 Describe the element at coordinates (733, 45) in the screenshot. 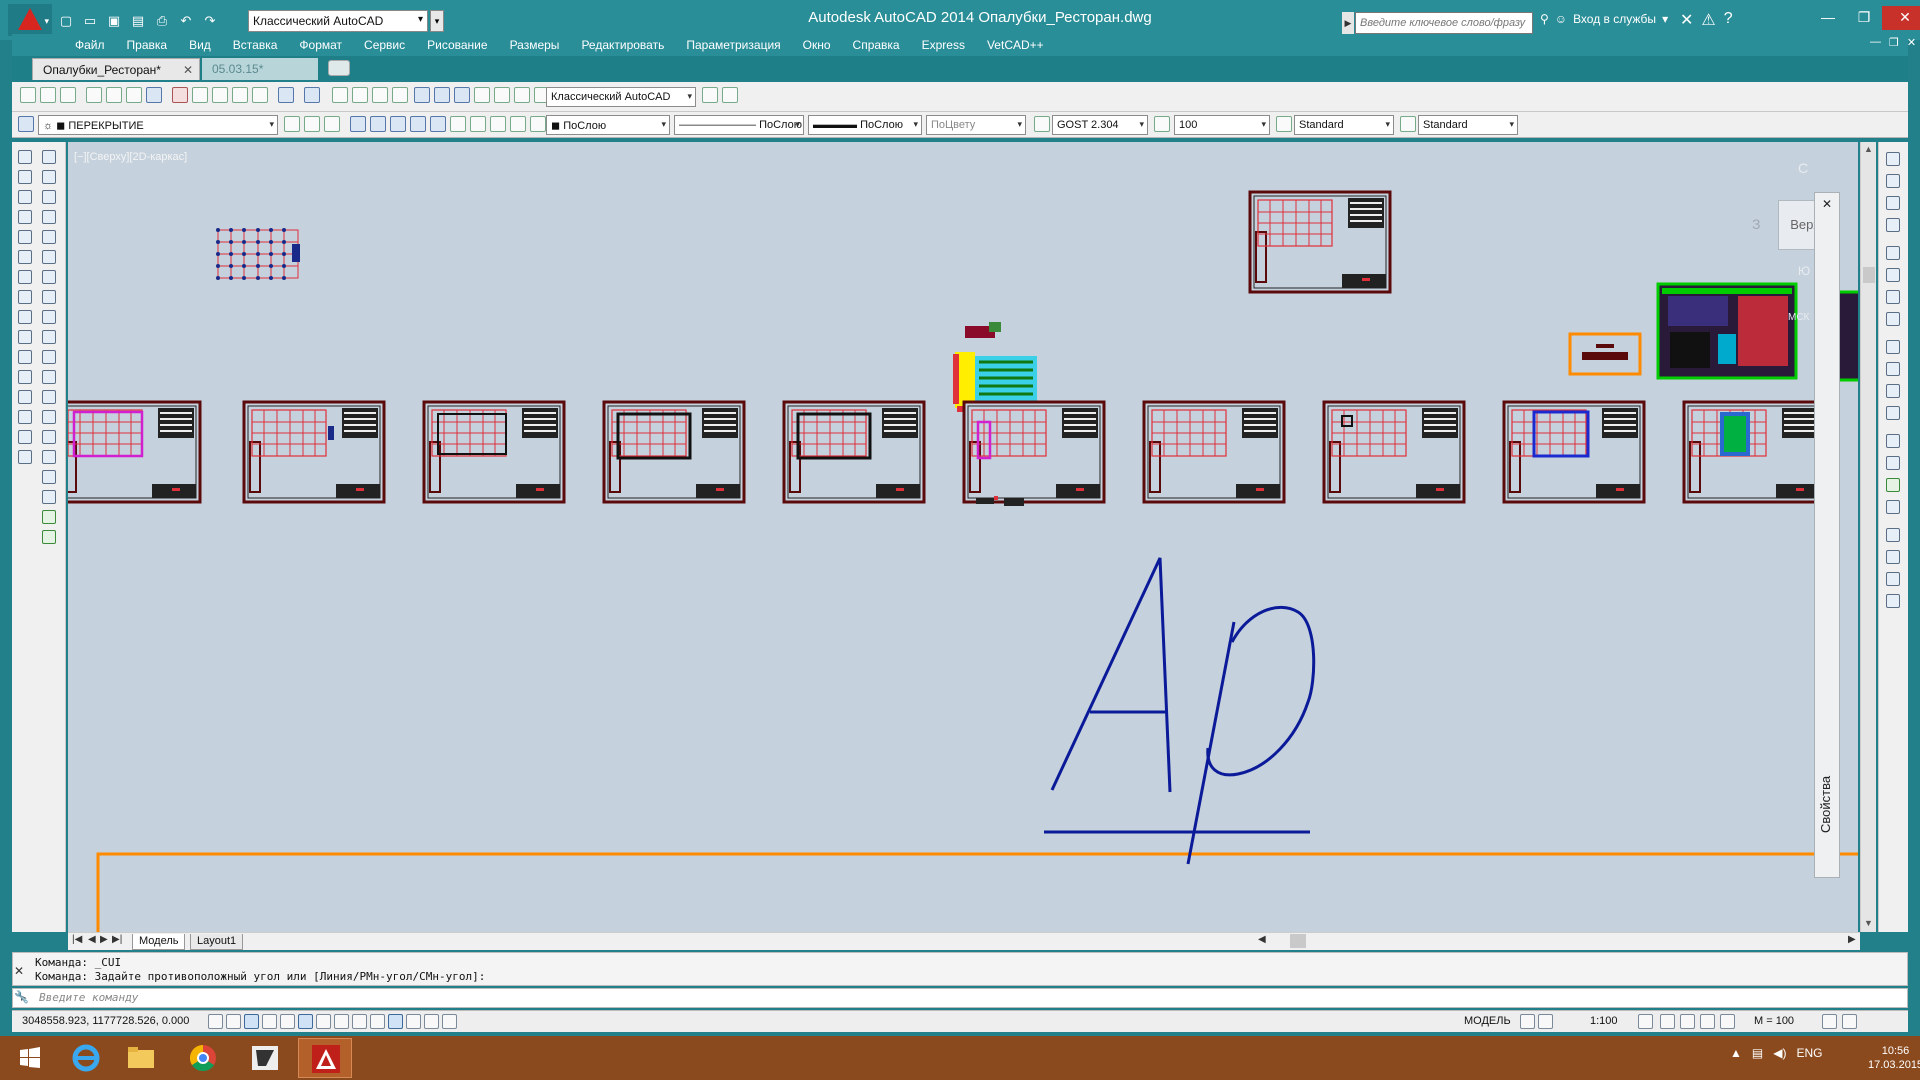

I see `menu-parametric: Параметризация` at that location.